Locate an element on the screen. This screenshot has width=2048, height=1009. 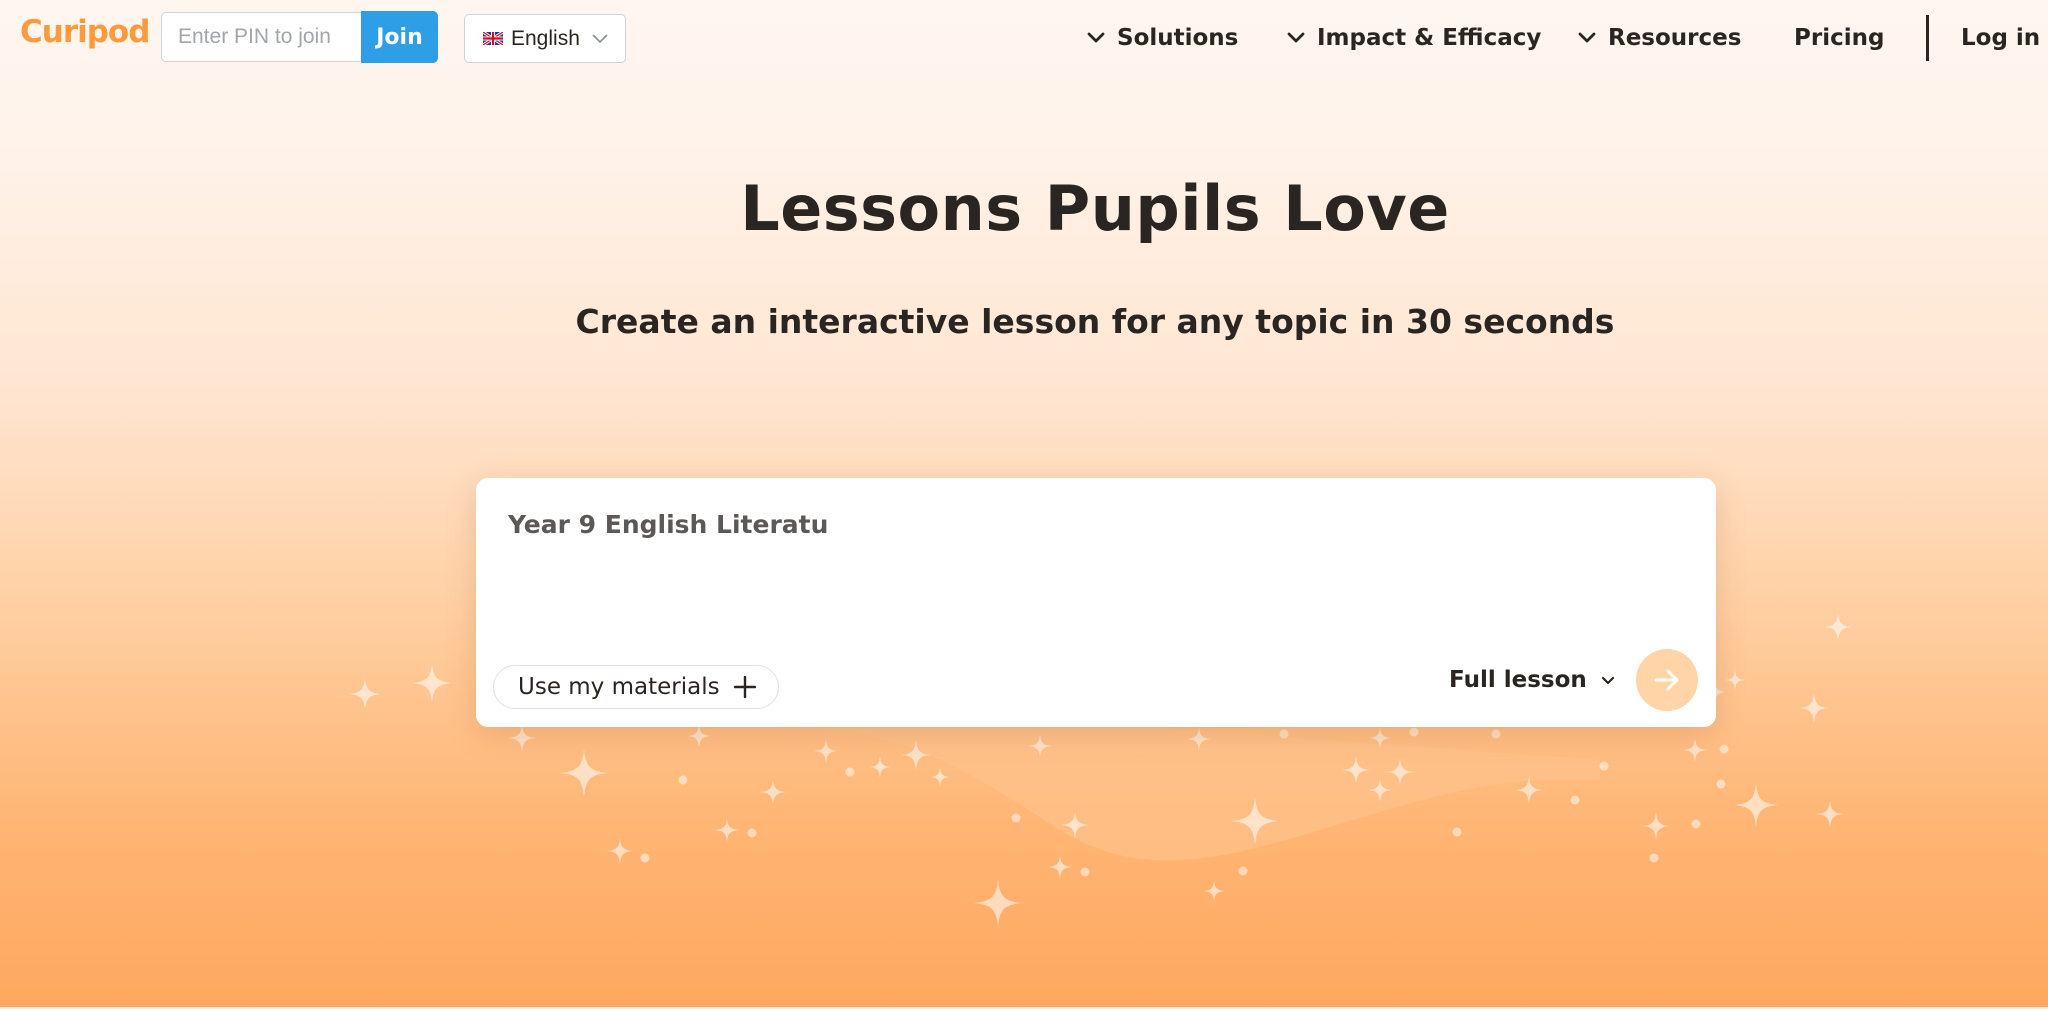
lesson-prompt-card: Use my materials Full lesson is located at coordinates (1096, 602).